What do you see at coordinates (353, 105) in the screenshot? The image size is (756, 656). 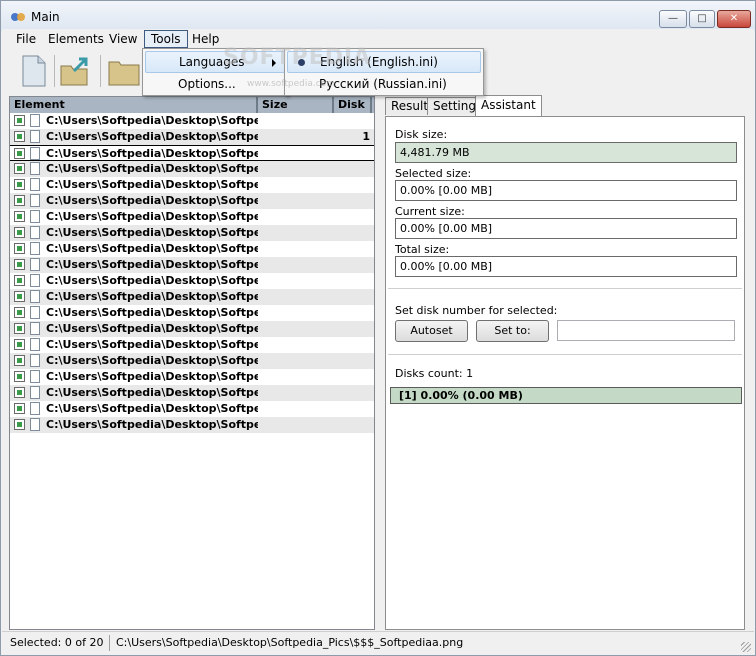 I see `column-header-disk: Disk` at bounding box center [353, 105].